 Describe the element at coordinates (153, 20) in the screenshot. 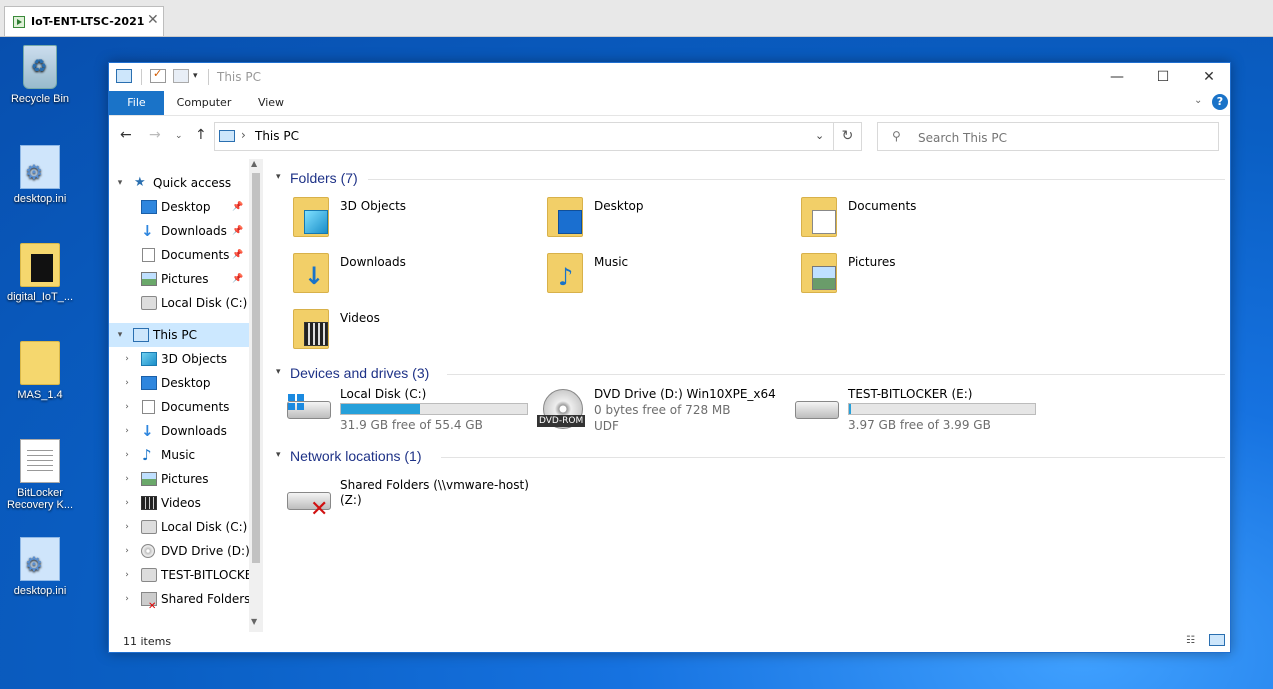

I see `vm-tab-close-icon: ✕` at that location.